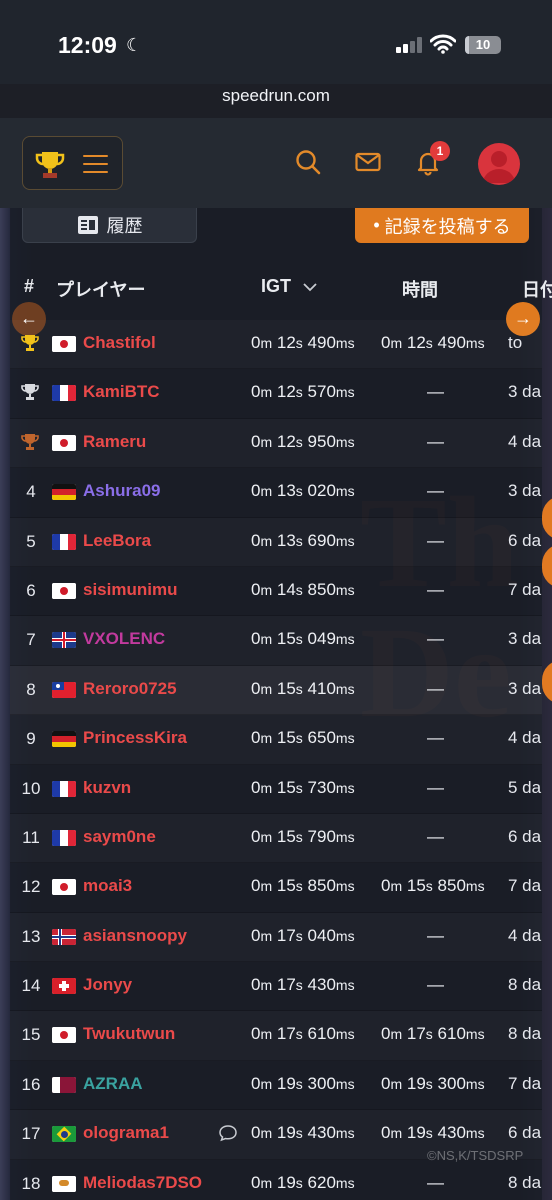 The image size is (552, 1200). I want to click on table-row: 15 Twukutwun 0m 17s 610ms 0m 17s 610ms 8 da, so click(276, 1036).